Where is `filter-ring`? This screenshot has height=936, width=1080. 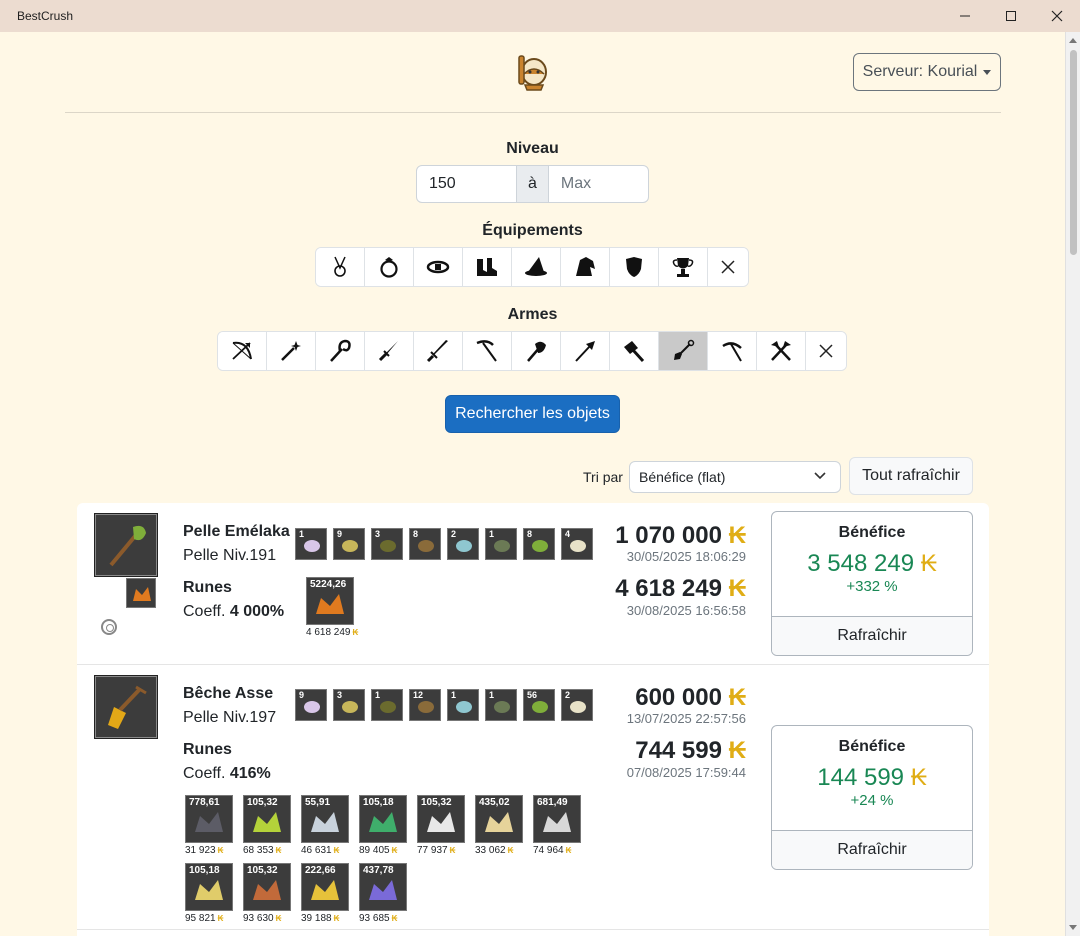 filter-ring is located at coordinates (389, 267).